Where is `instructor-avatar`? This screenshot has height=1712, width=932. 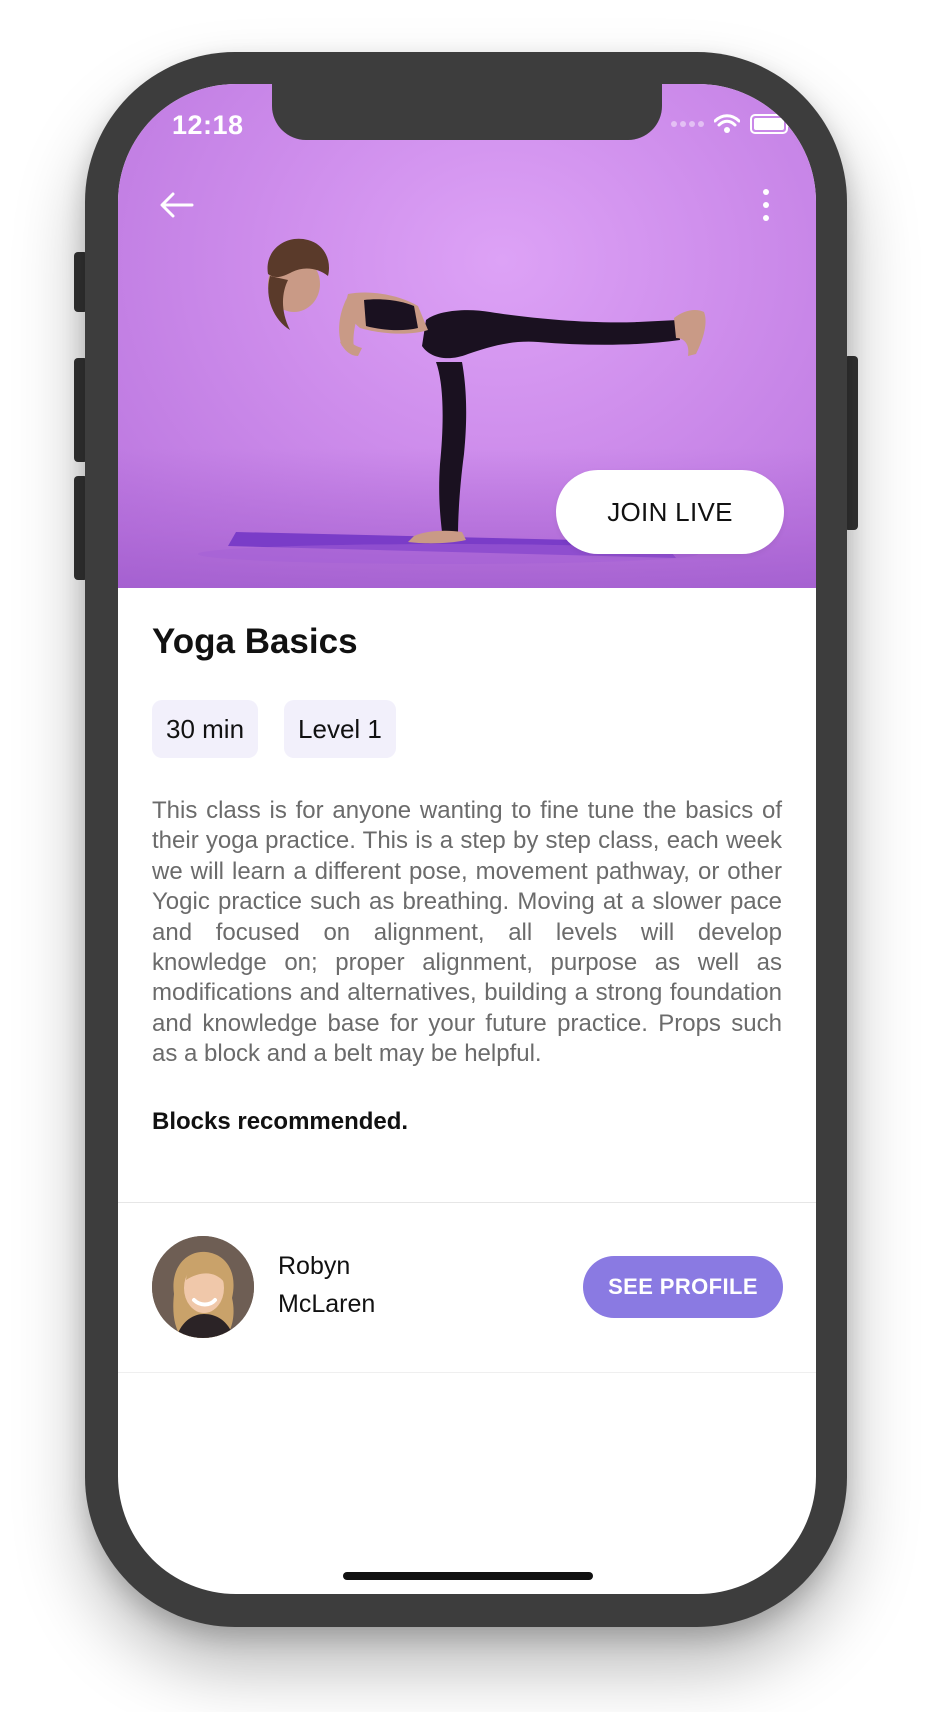 instructor-avatar is located at coordinates (203, 1287).